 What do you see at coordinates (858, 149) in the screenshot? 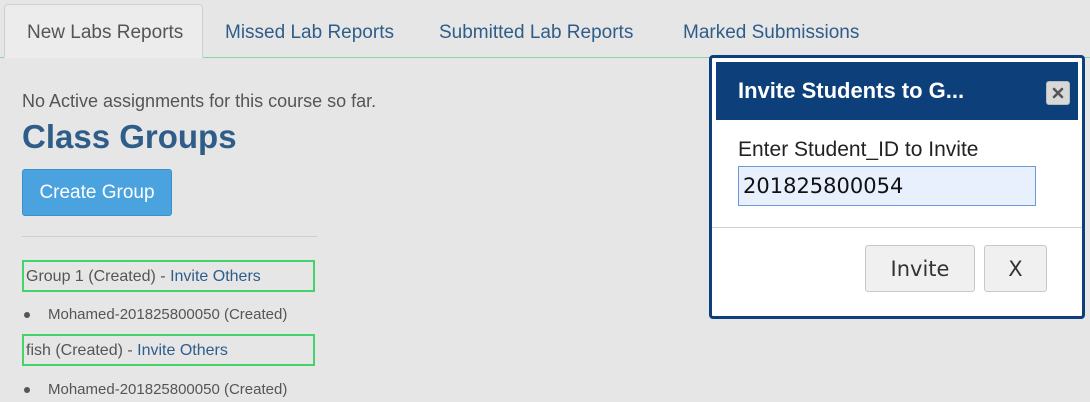
I see `student-id-label: Enter Student_ID to Invite` at bounding box center [858, 149].